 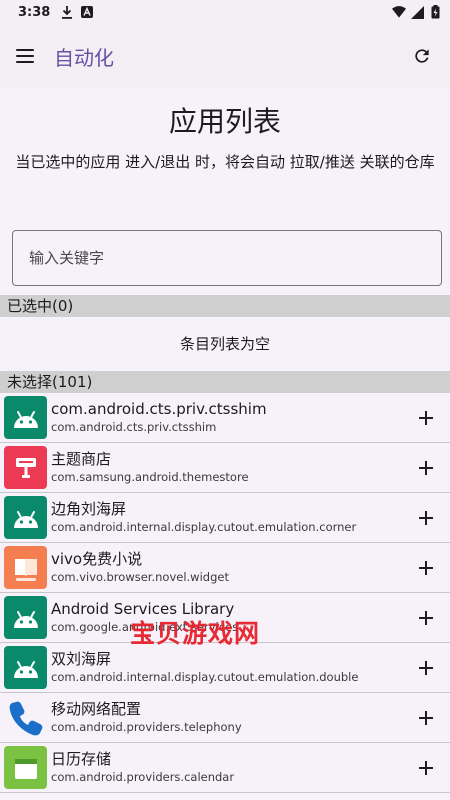 What do you see at coordinates (422, 56) in the screenshot?
I see `refresh-icon` at bounding box center [422, 56].